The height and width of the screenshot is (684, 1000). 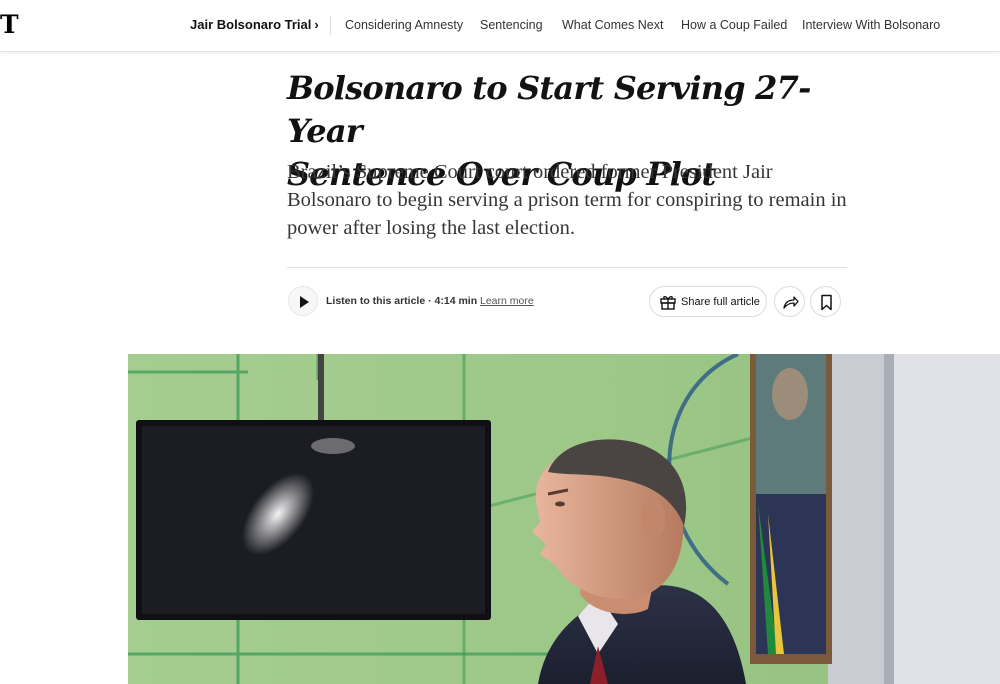 I want to click on nav-link-what-comes-next: What Comes Next, so click(x=612, y=25).